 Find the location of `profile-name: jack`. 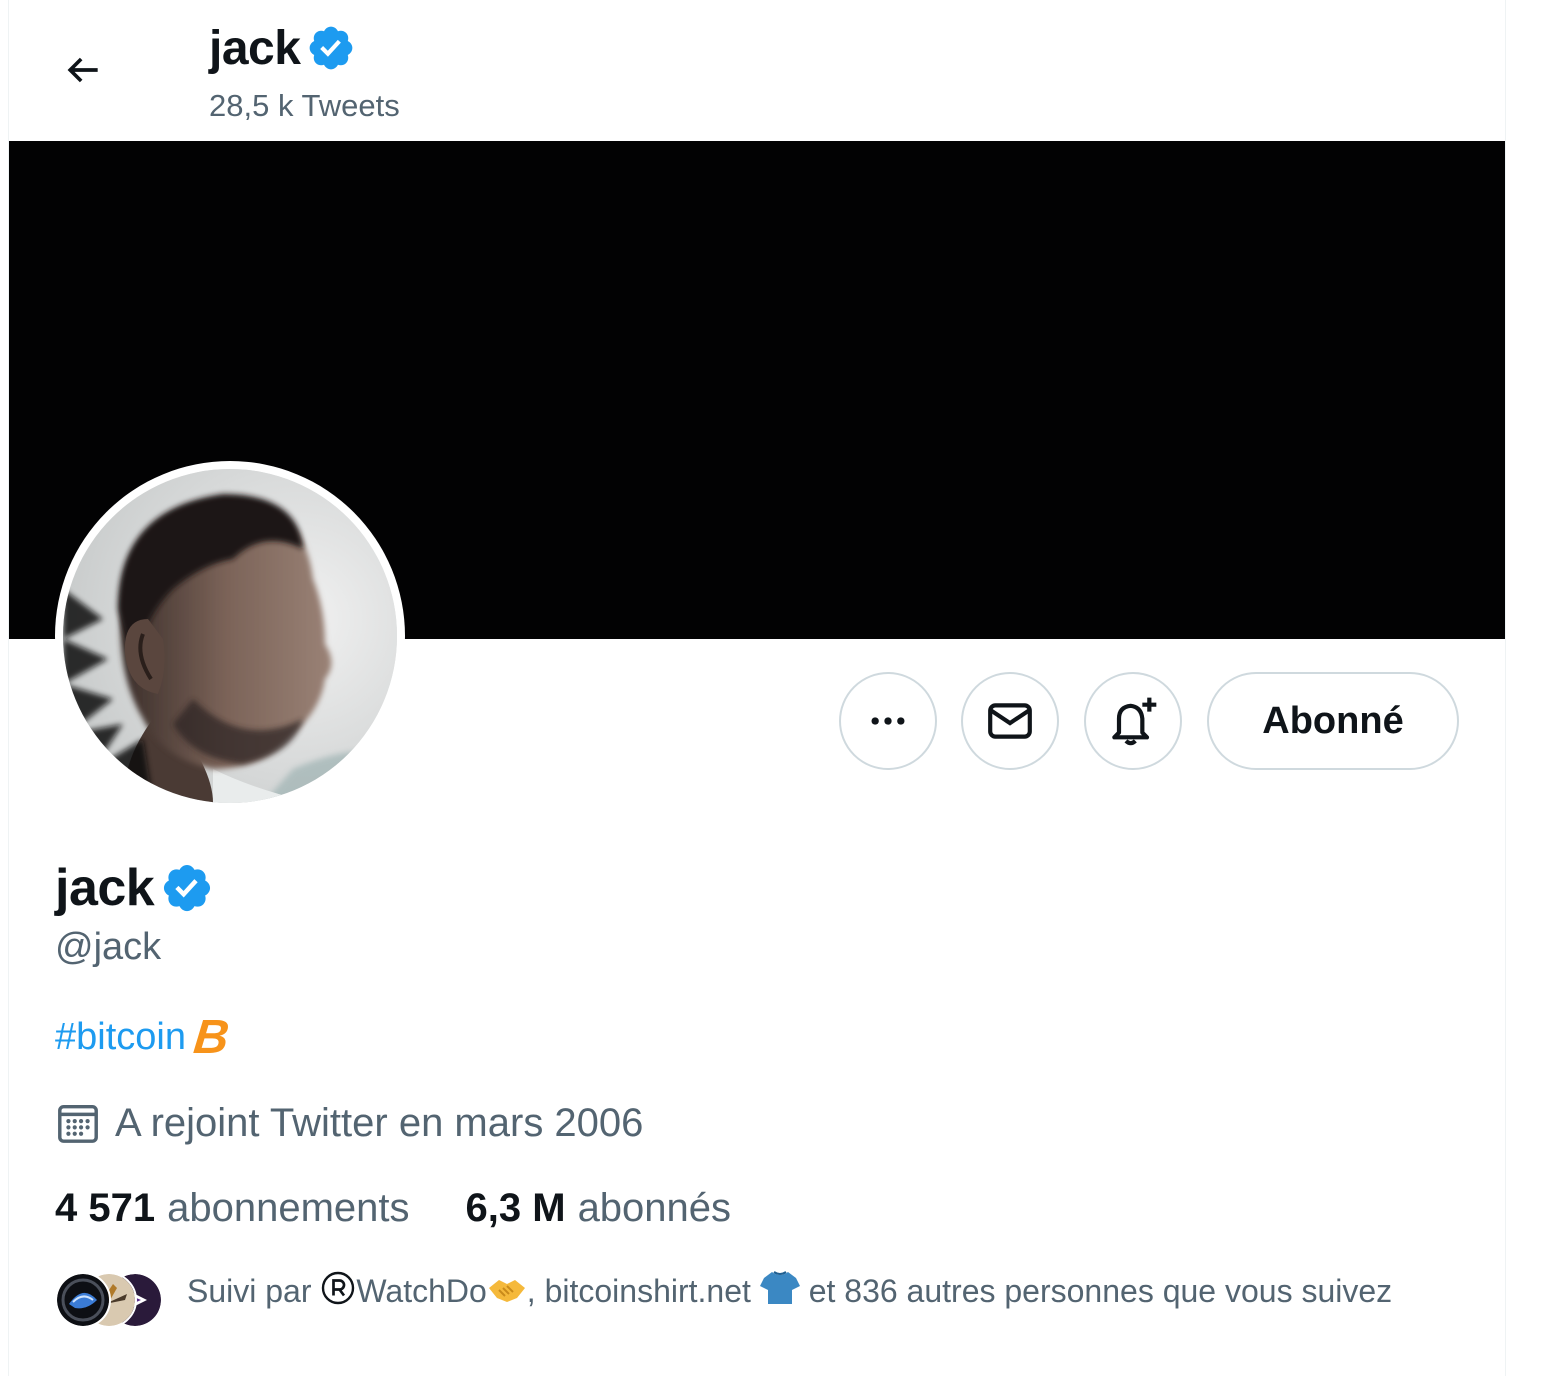

profile-name: jack is located at coordinates (134, 888).